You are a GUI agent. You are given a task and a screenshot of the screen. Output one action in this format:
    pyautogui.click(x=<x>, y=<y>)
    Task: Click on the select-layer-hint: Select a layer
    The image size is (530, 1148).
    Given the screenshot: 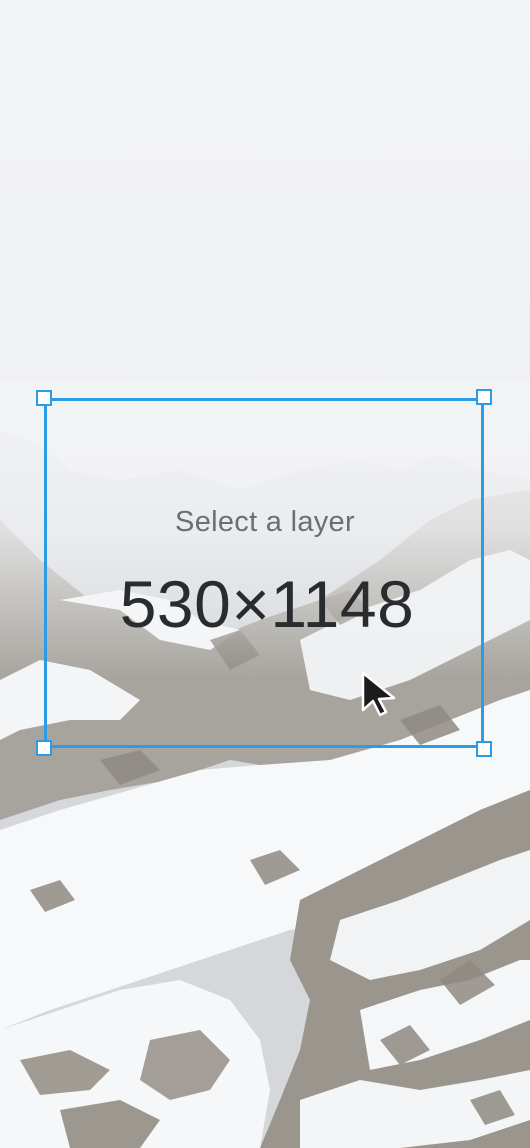 What is the action you would take?
    pyautogui.click(x=265, y=522)
    